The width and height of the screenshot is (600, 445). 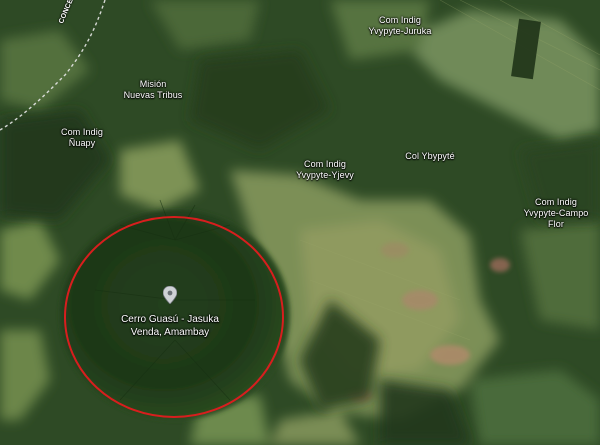 What do you see at coordinates (153, 84) in the screenshot?
I see `place-label-line: Misión` at bounding box center [153, 84].